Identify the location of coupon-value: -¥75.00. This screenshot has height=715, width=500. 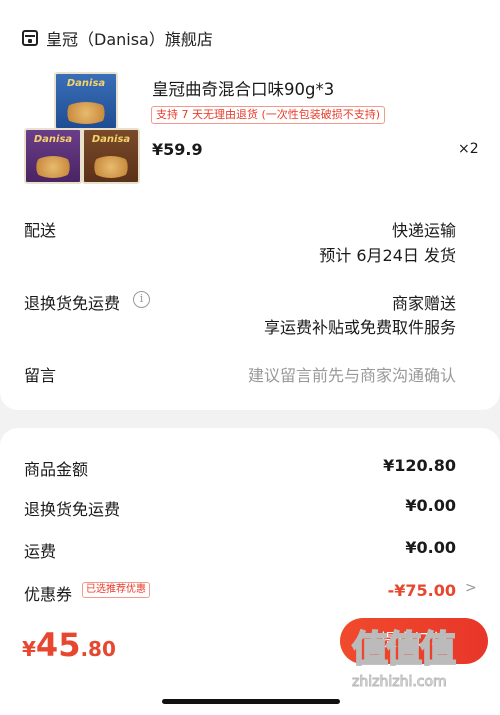
(422, 590).